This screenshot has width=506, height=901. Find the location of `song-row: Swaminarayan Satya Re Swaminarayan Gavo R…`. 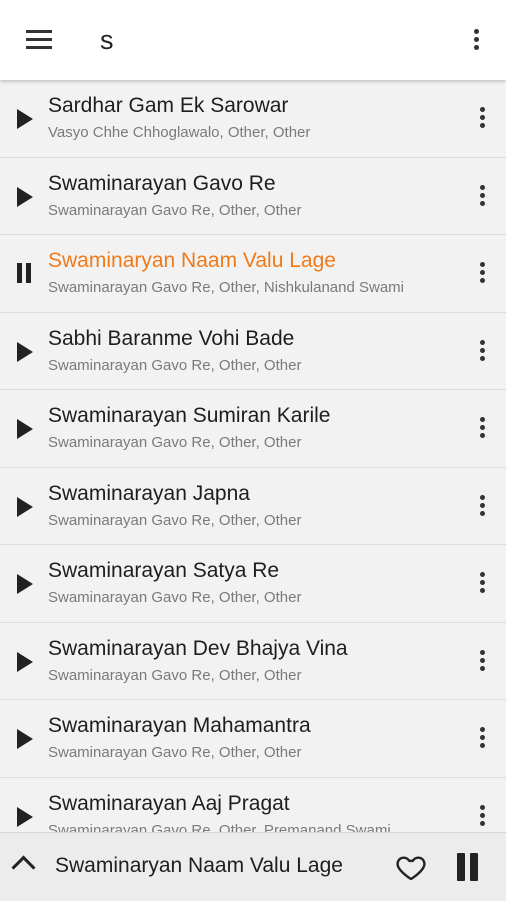

song-row: Swaminarayan Satya Re Swaminarayan Gavo R… is located at coordinates (253, 584).